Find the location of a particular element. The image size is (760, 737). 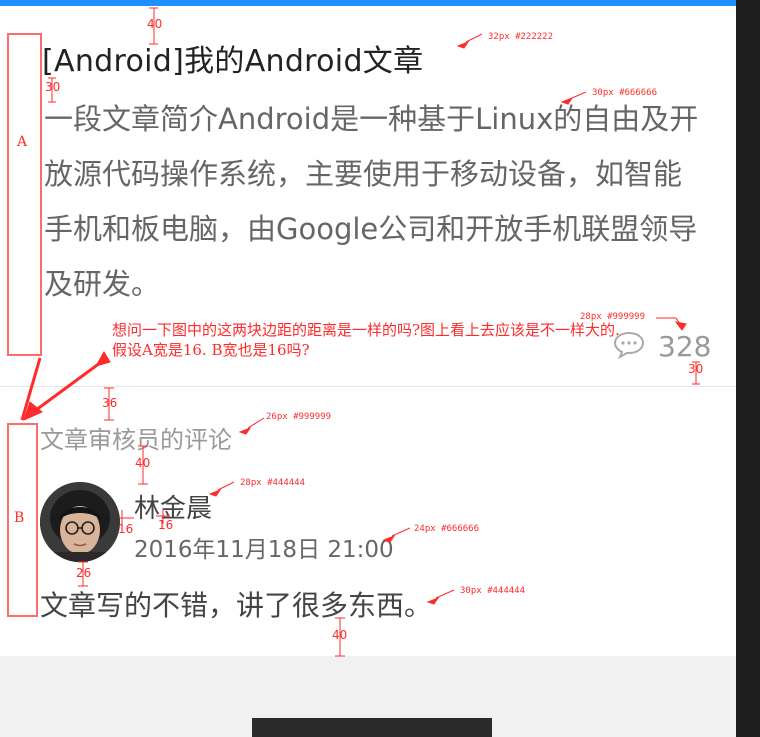

box-a-label: A is located at coordinates (22, 142).